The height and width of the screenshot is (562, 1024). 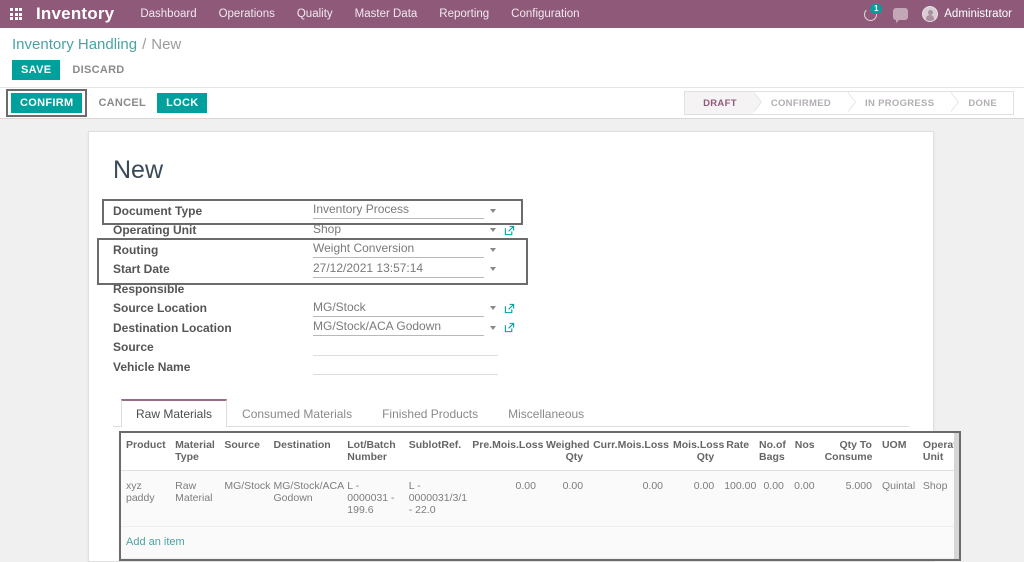 I want to click on record-action-buttons: SAVE DISCARD, so click(x=518, y=73).